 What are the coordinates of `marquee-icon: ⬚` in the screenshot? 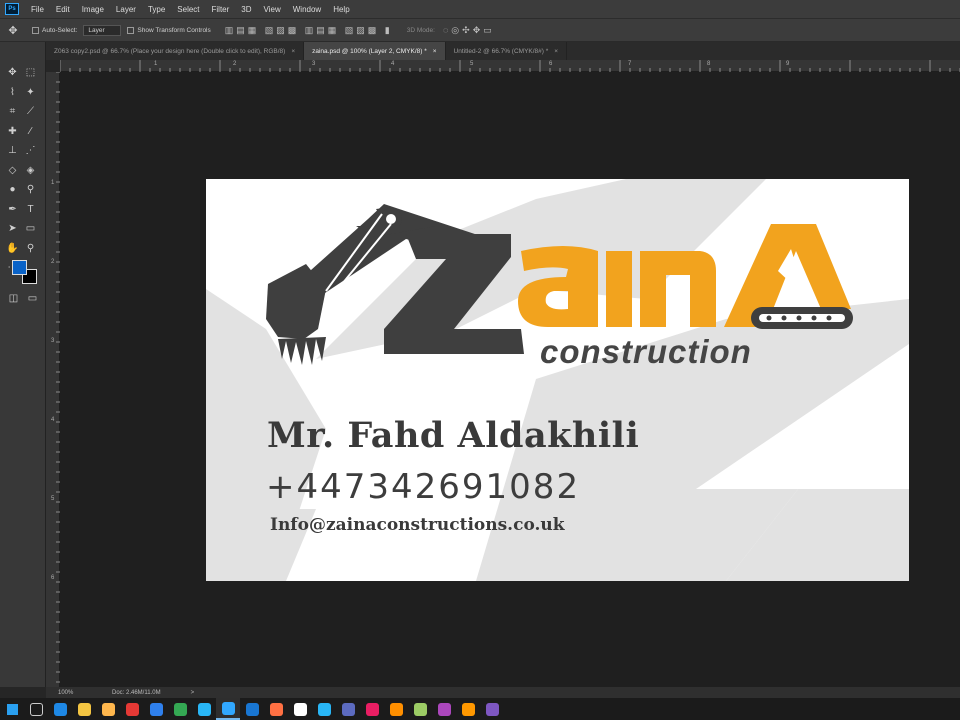 It's located at (30, 73).